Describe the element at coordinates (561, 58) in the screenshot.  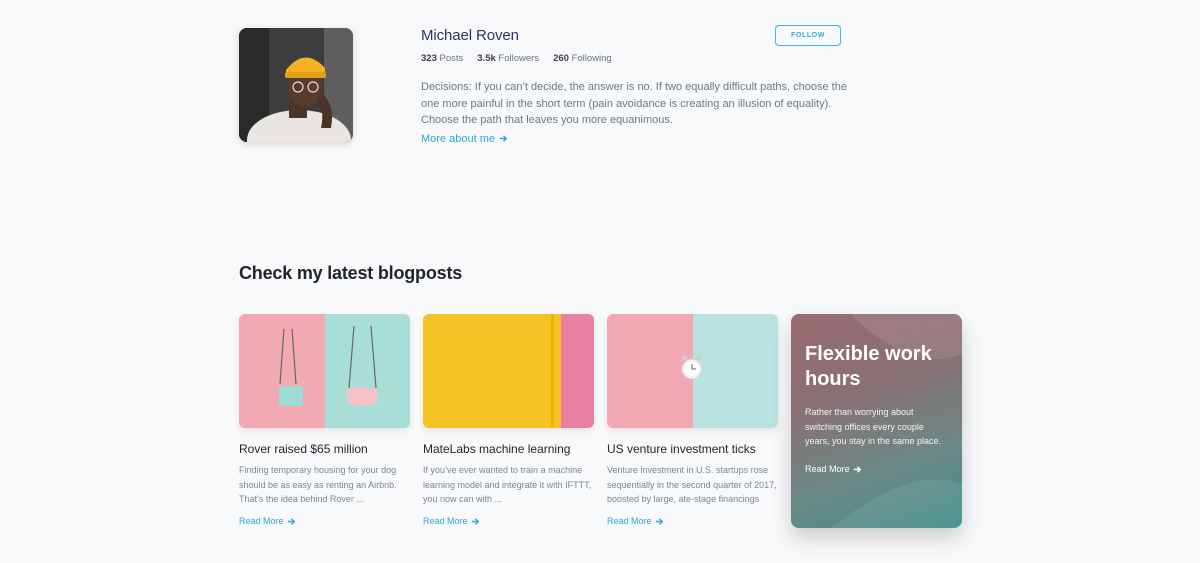
I see `stat-following-value: 260` at that location.